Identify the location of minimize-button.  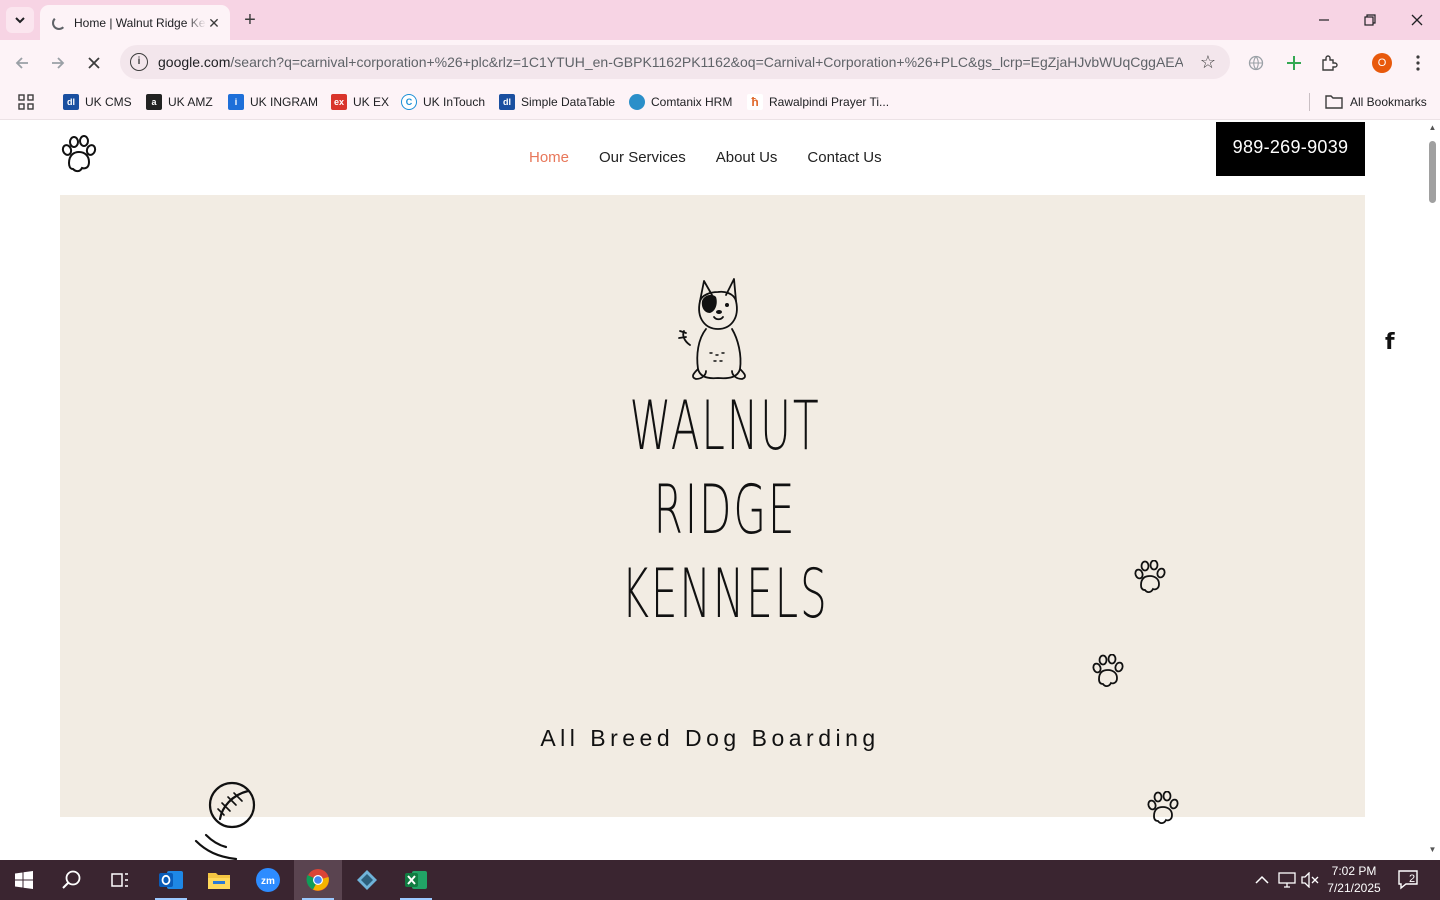
(1324, 20).